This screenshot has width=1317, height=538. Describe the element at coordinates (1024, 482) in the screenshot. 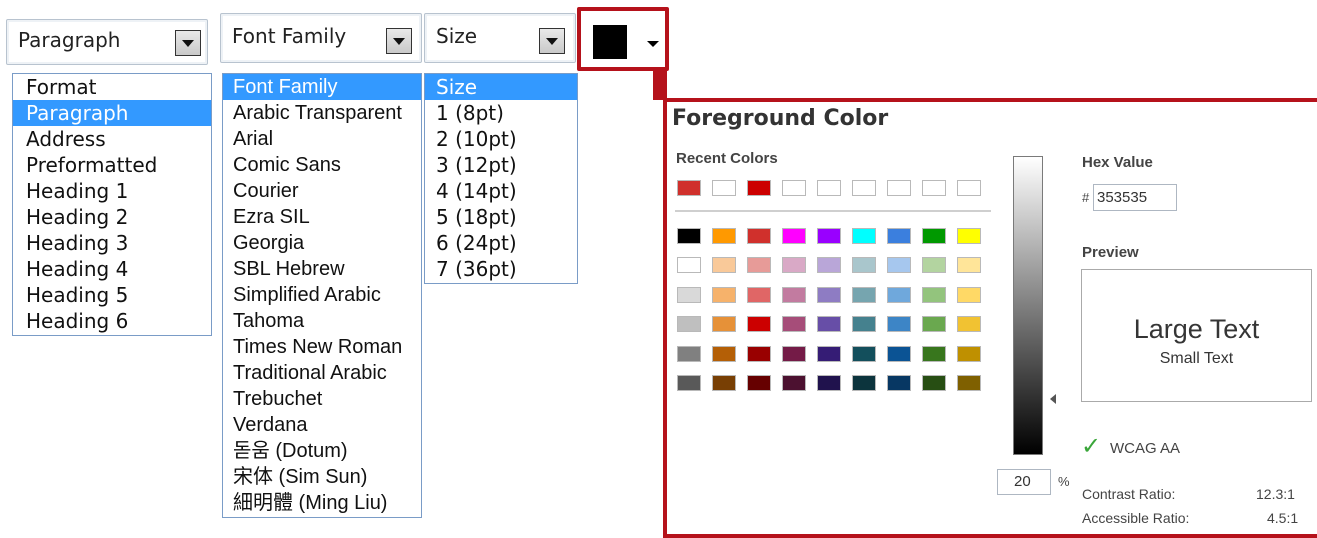

I see `percent-input: 20` at that location.